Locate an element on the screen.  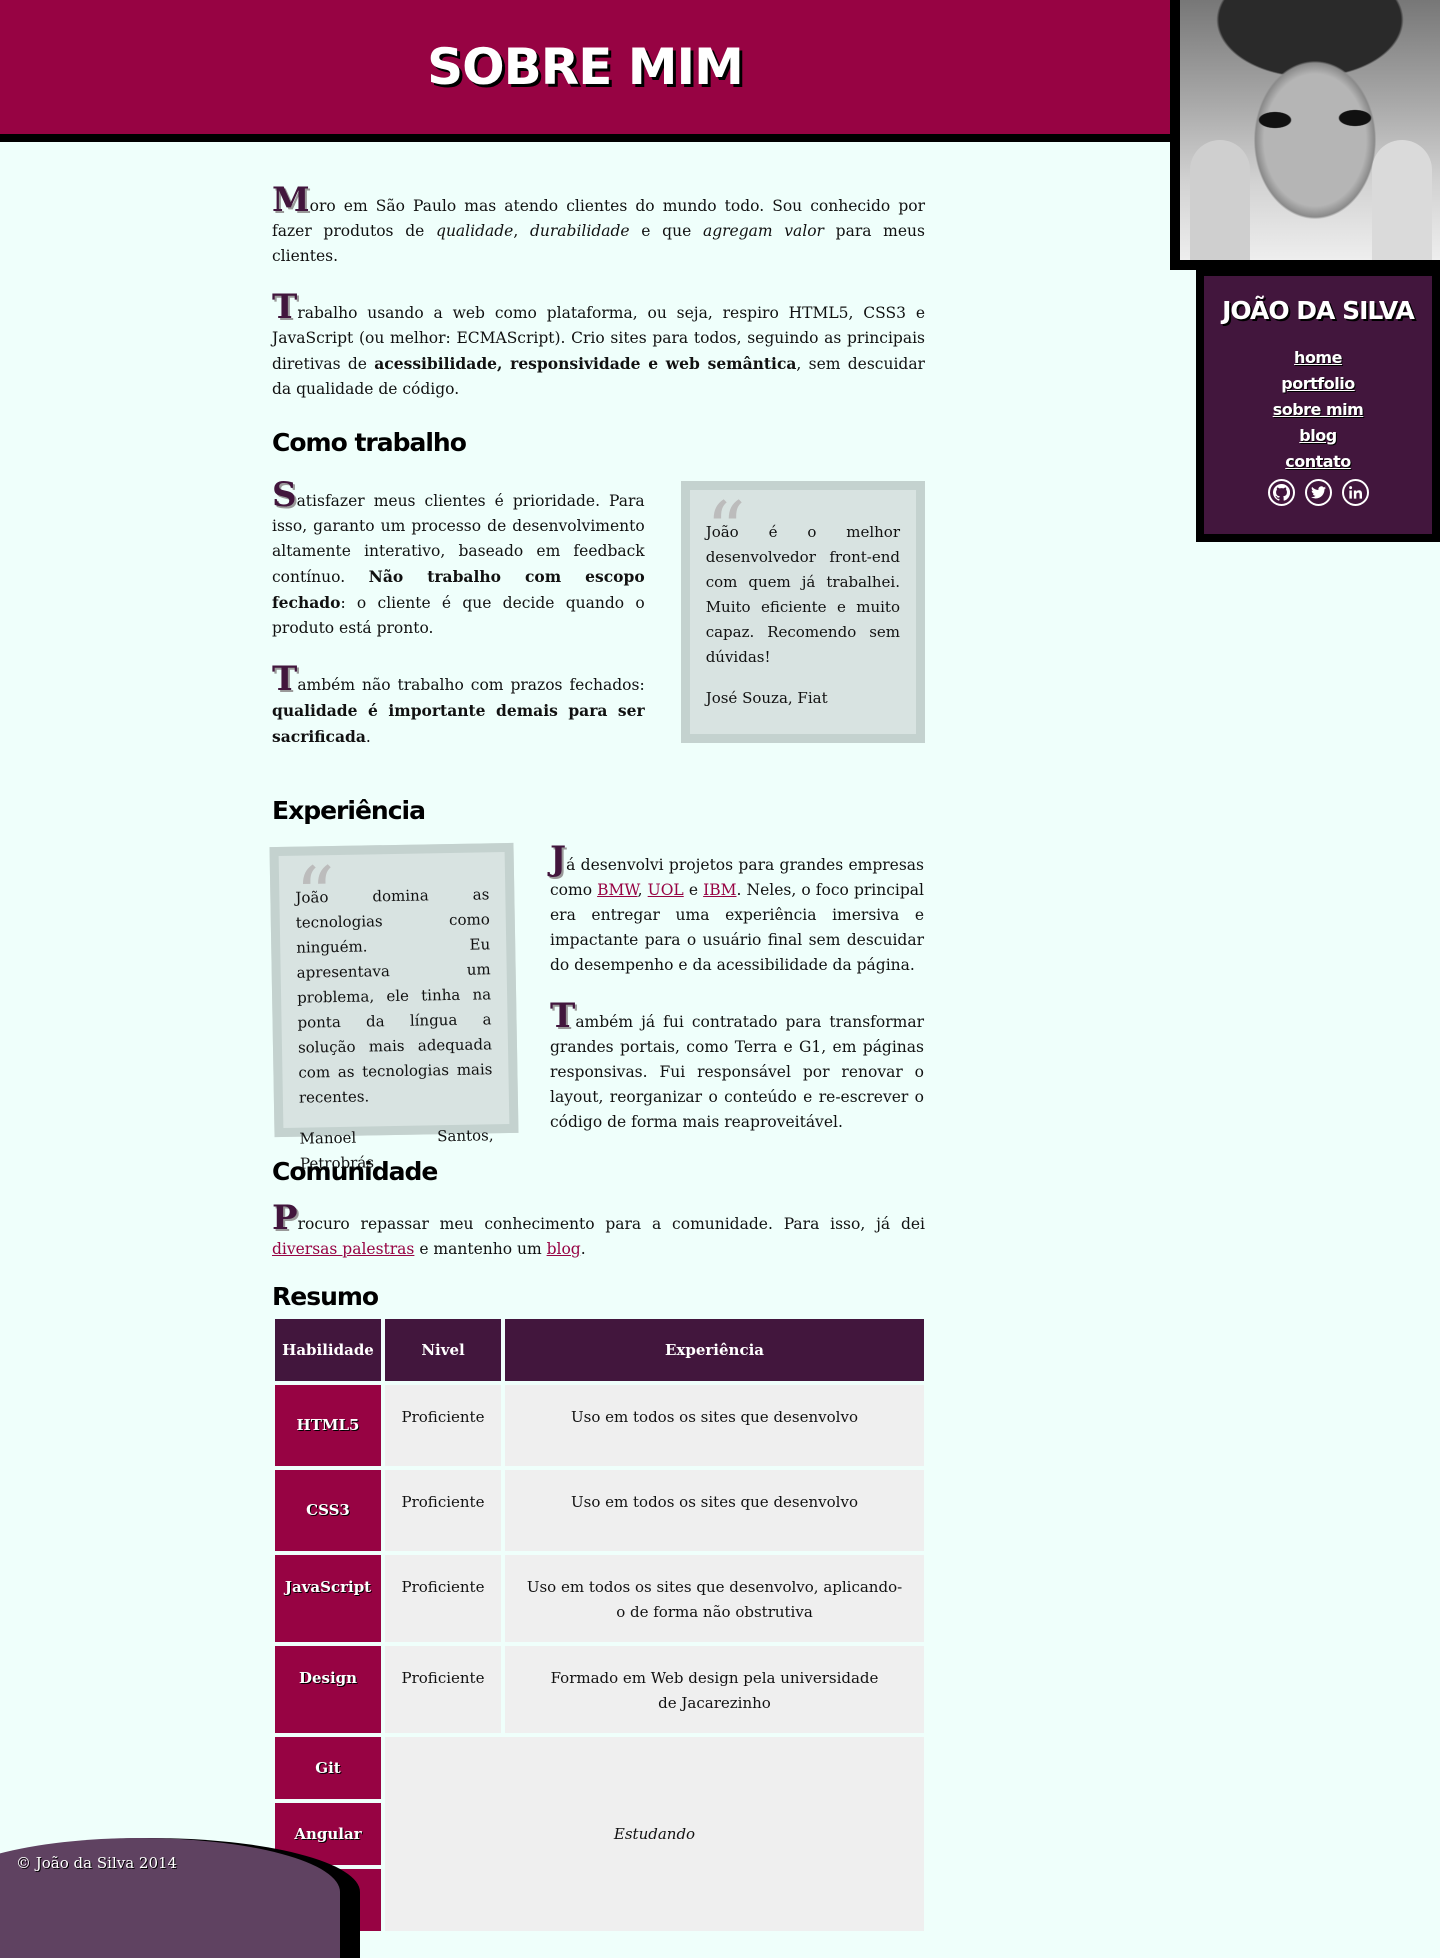
emphasis: agregam valor is located at coordinates (763, 231).